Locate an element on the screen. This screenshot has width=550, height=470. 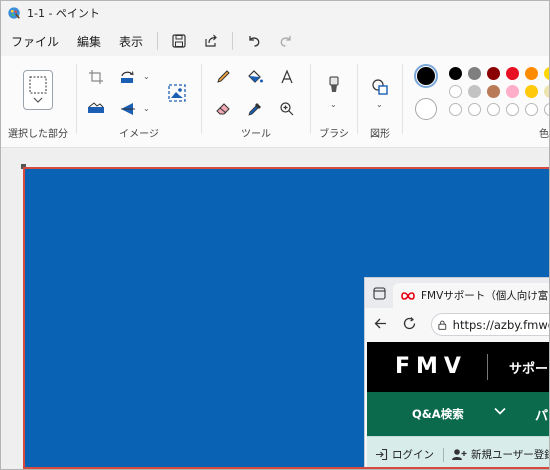
tools-group: ツール is located at coordinates (256, 102).